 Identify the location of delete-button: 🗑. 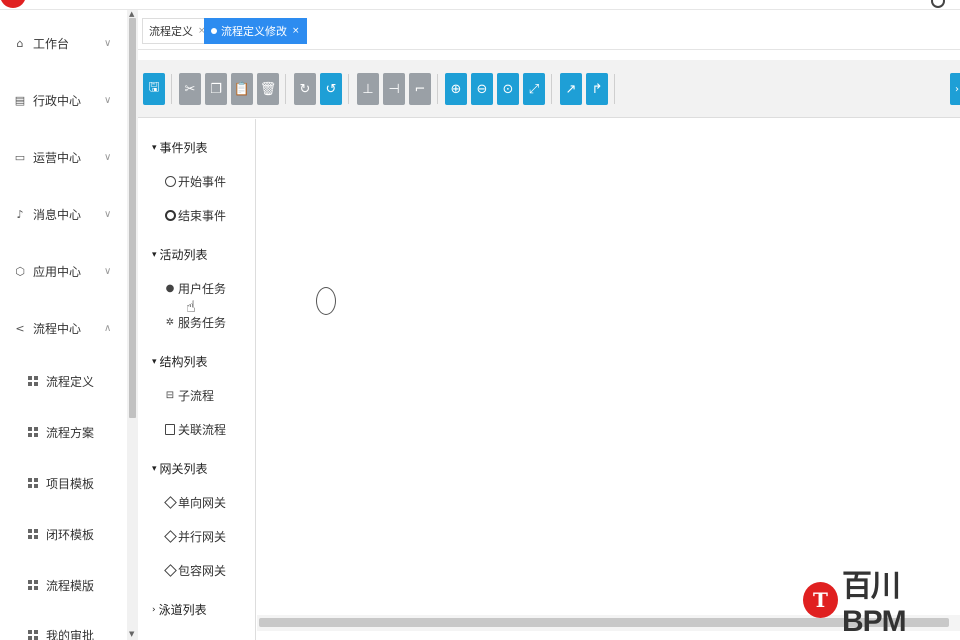
(268, 89).